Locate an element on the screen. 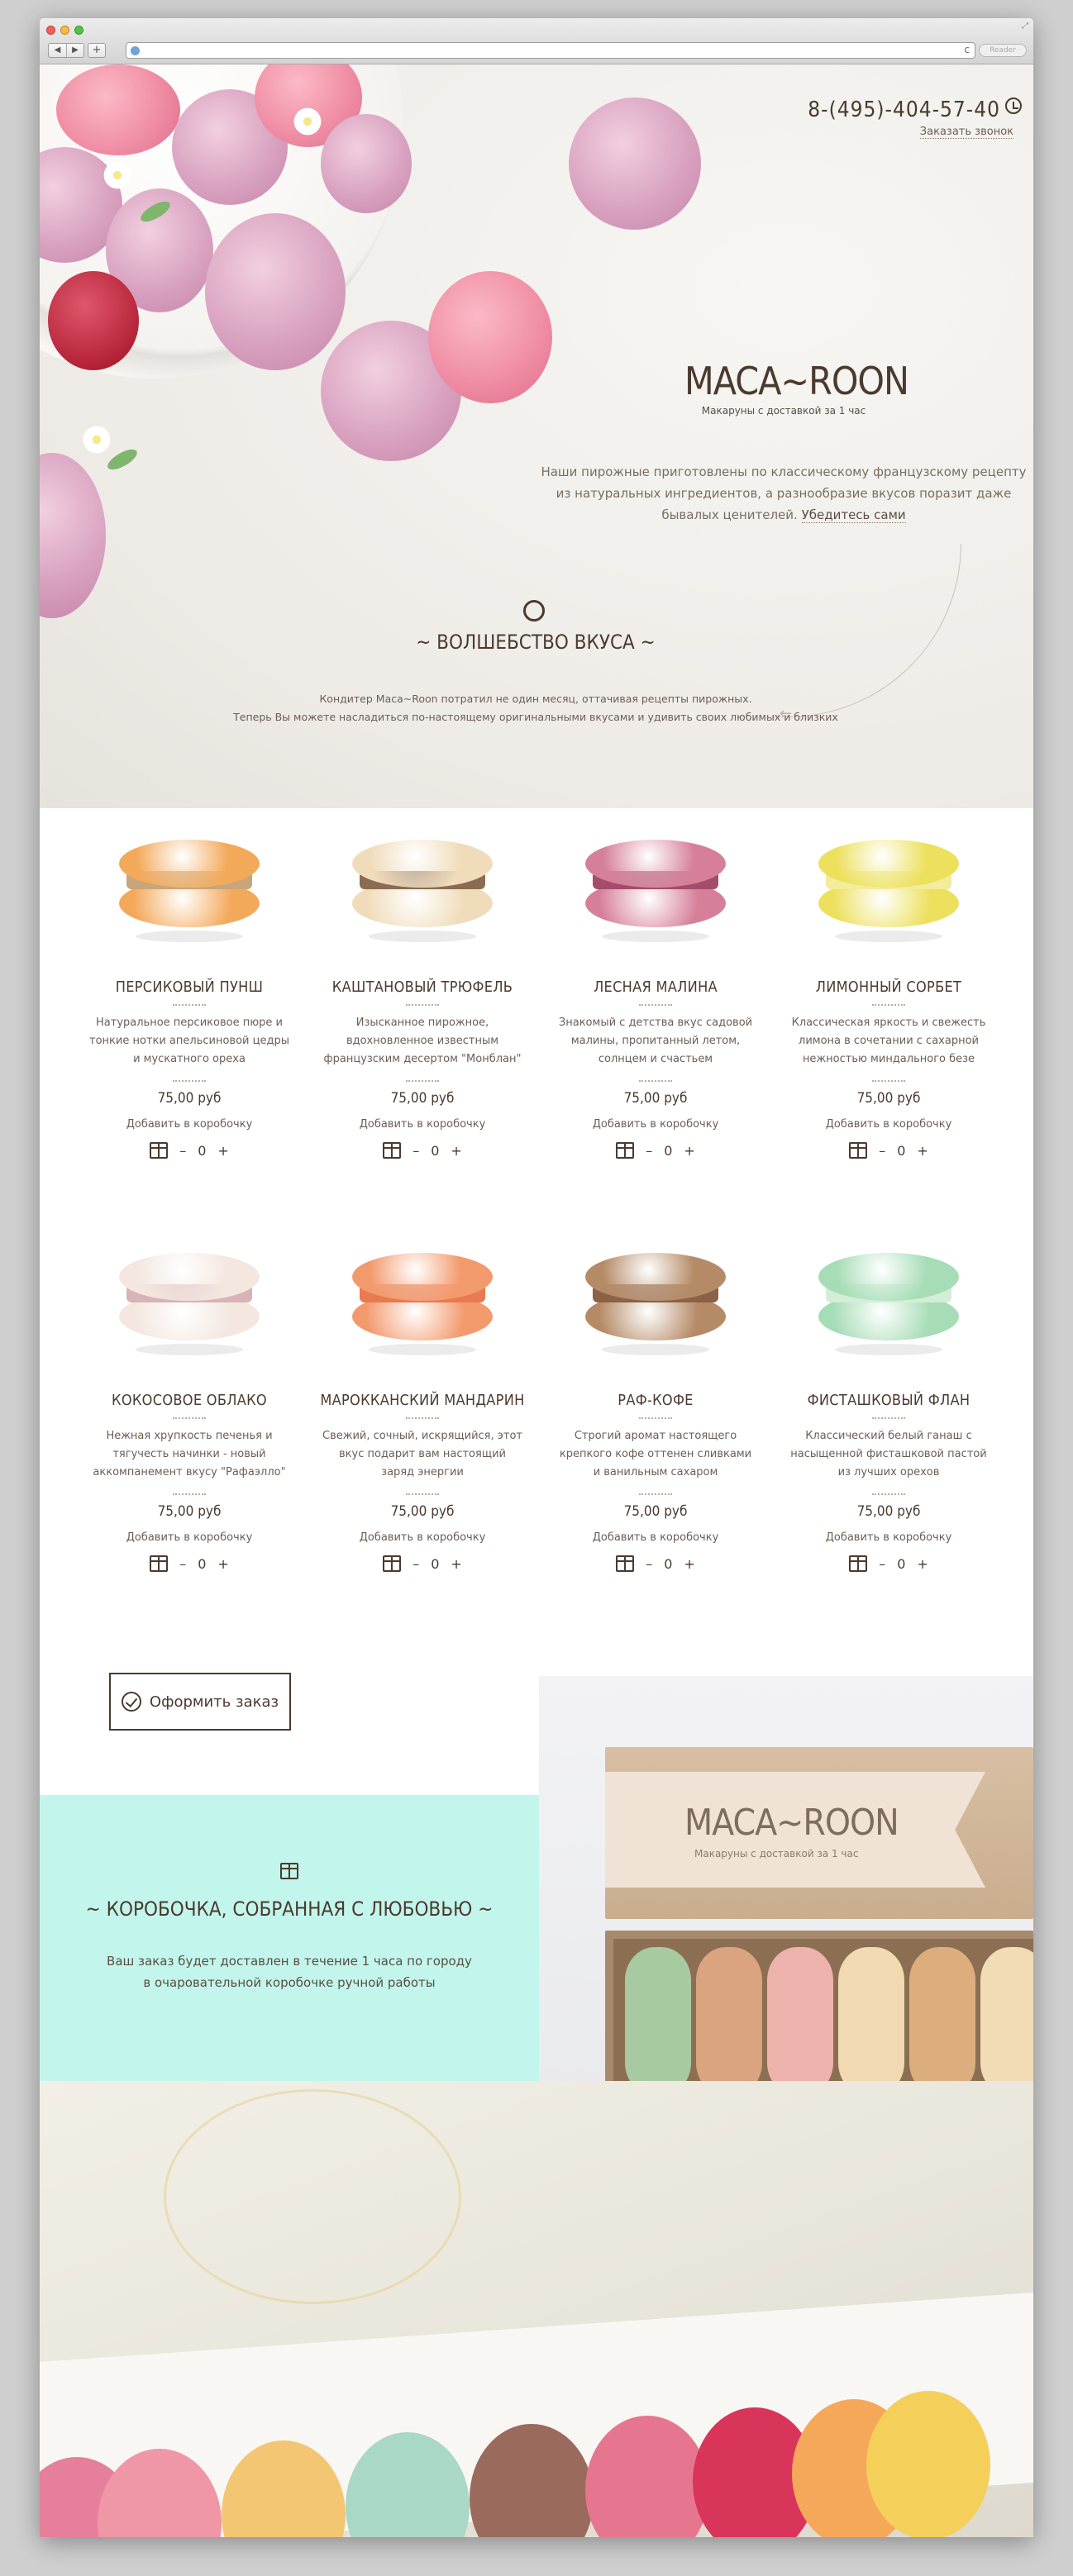 The image size is (1073, 2576). forward-button: ▶ is located at coordinates (74, 51).